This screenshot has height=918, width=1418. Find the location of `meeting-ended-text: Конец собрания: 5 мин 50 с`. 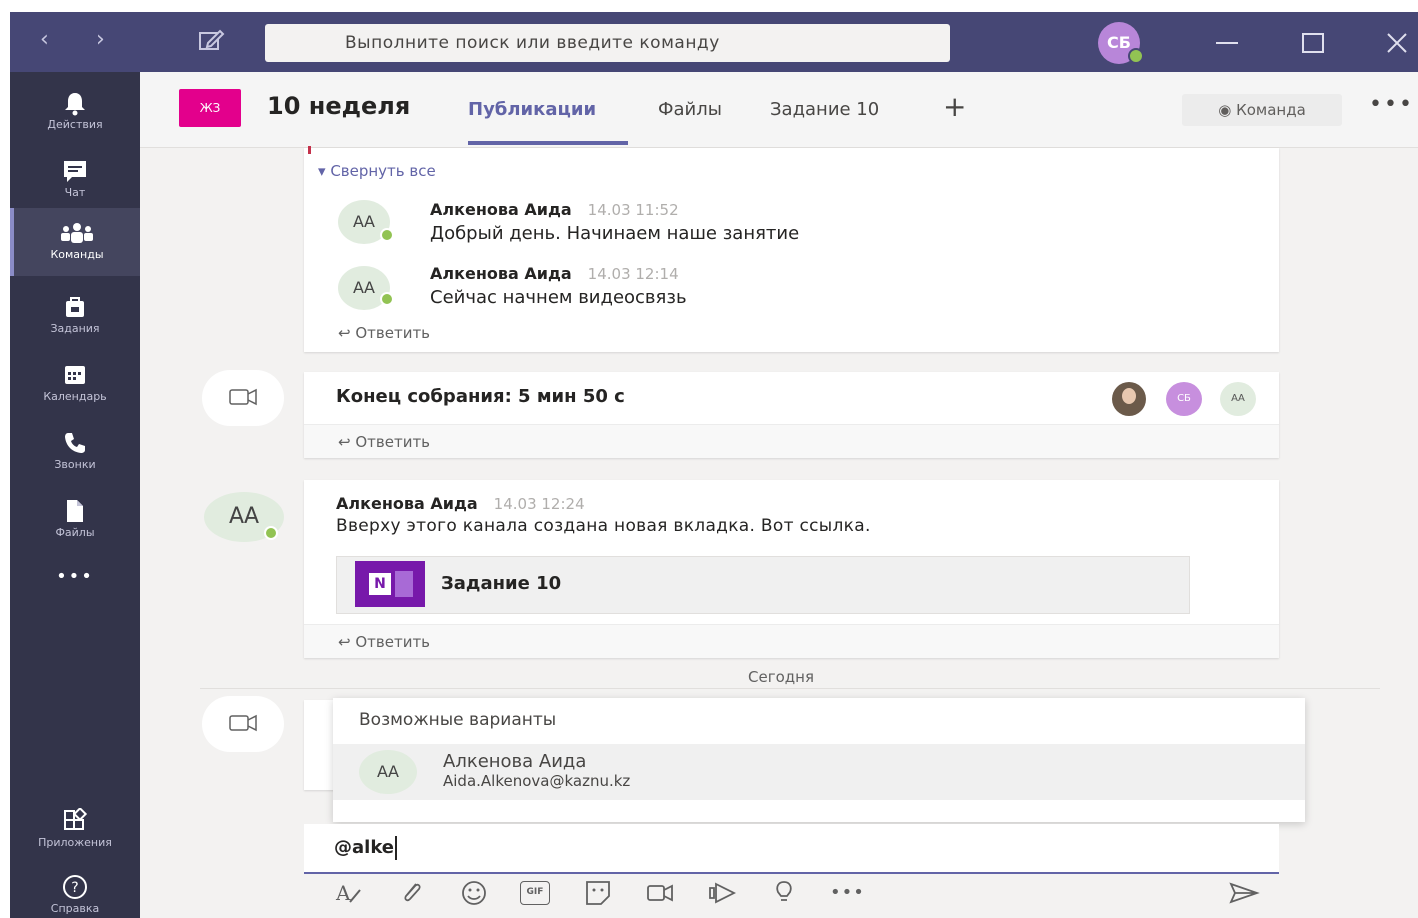

meeting-ended-text: Конец собрания: 5 мин 50 с is located at coordinates (480, 396).